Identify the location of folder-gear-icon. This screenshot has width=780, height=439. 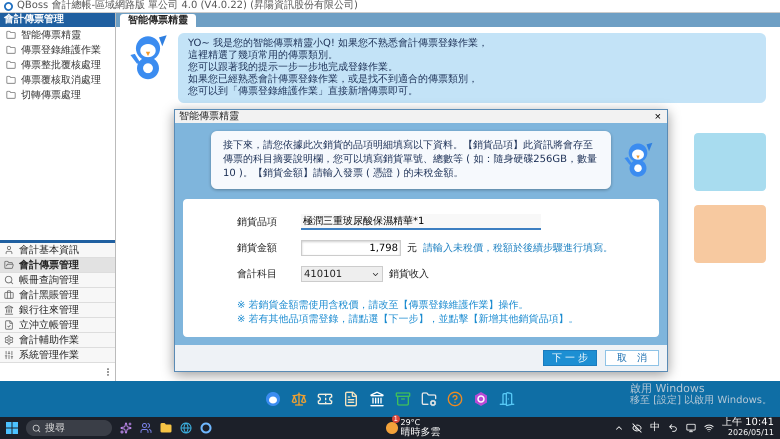
(429, 399).